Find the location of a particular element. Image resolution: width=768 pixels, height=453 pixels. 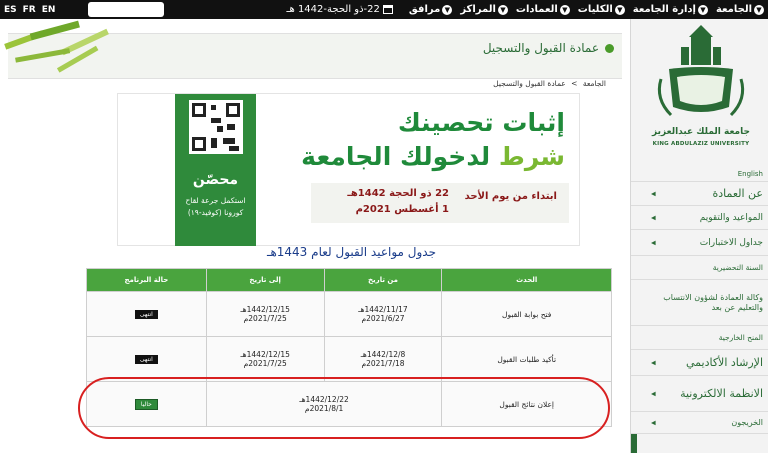

date-hijri: 1442/12/15هـ is located at coordinates (265, 354).